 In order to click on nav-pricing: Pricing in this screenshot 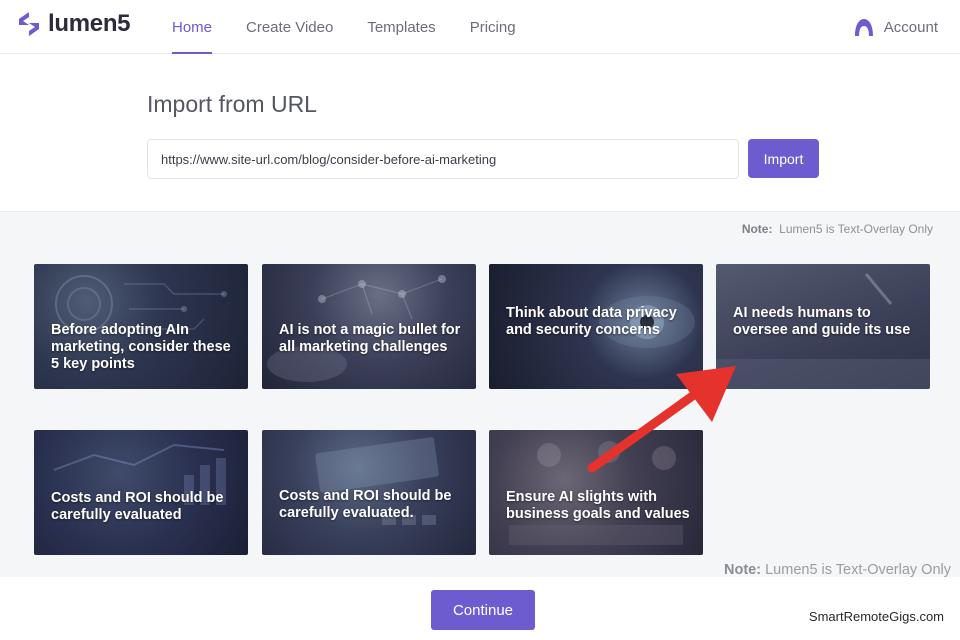, I will do `click(493, 27)`.